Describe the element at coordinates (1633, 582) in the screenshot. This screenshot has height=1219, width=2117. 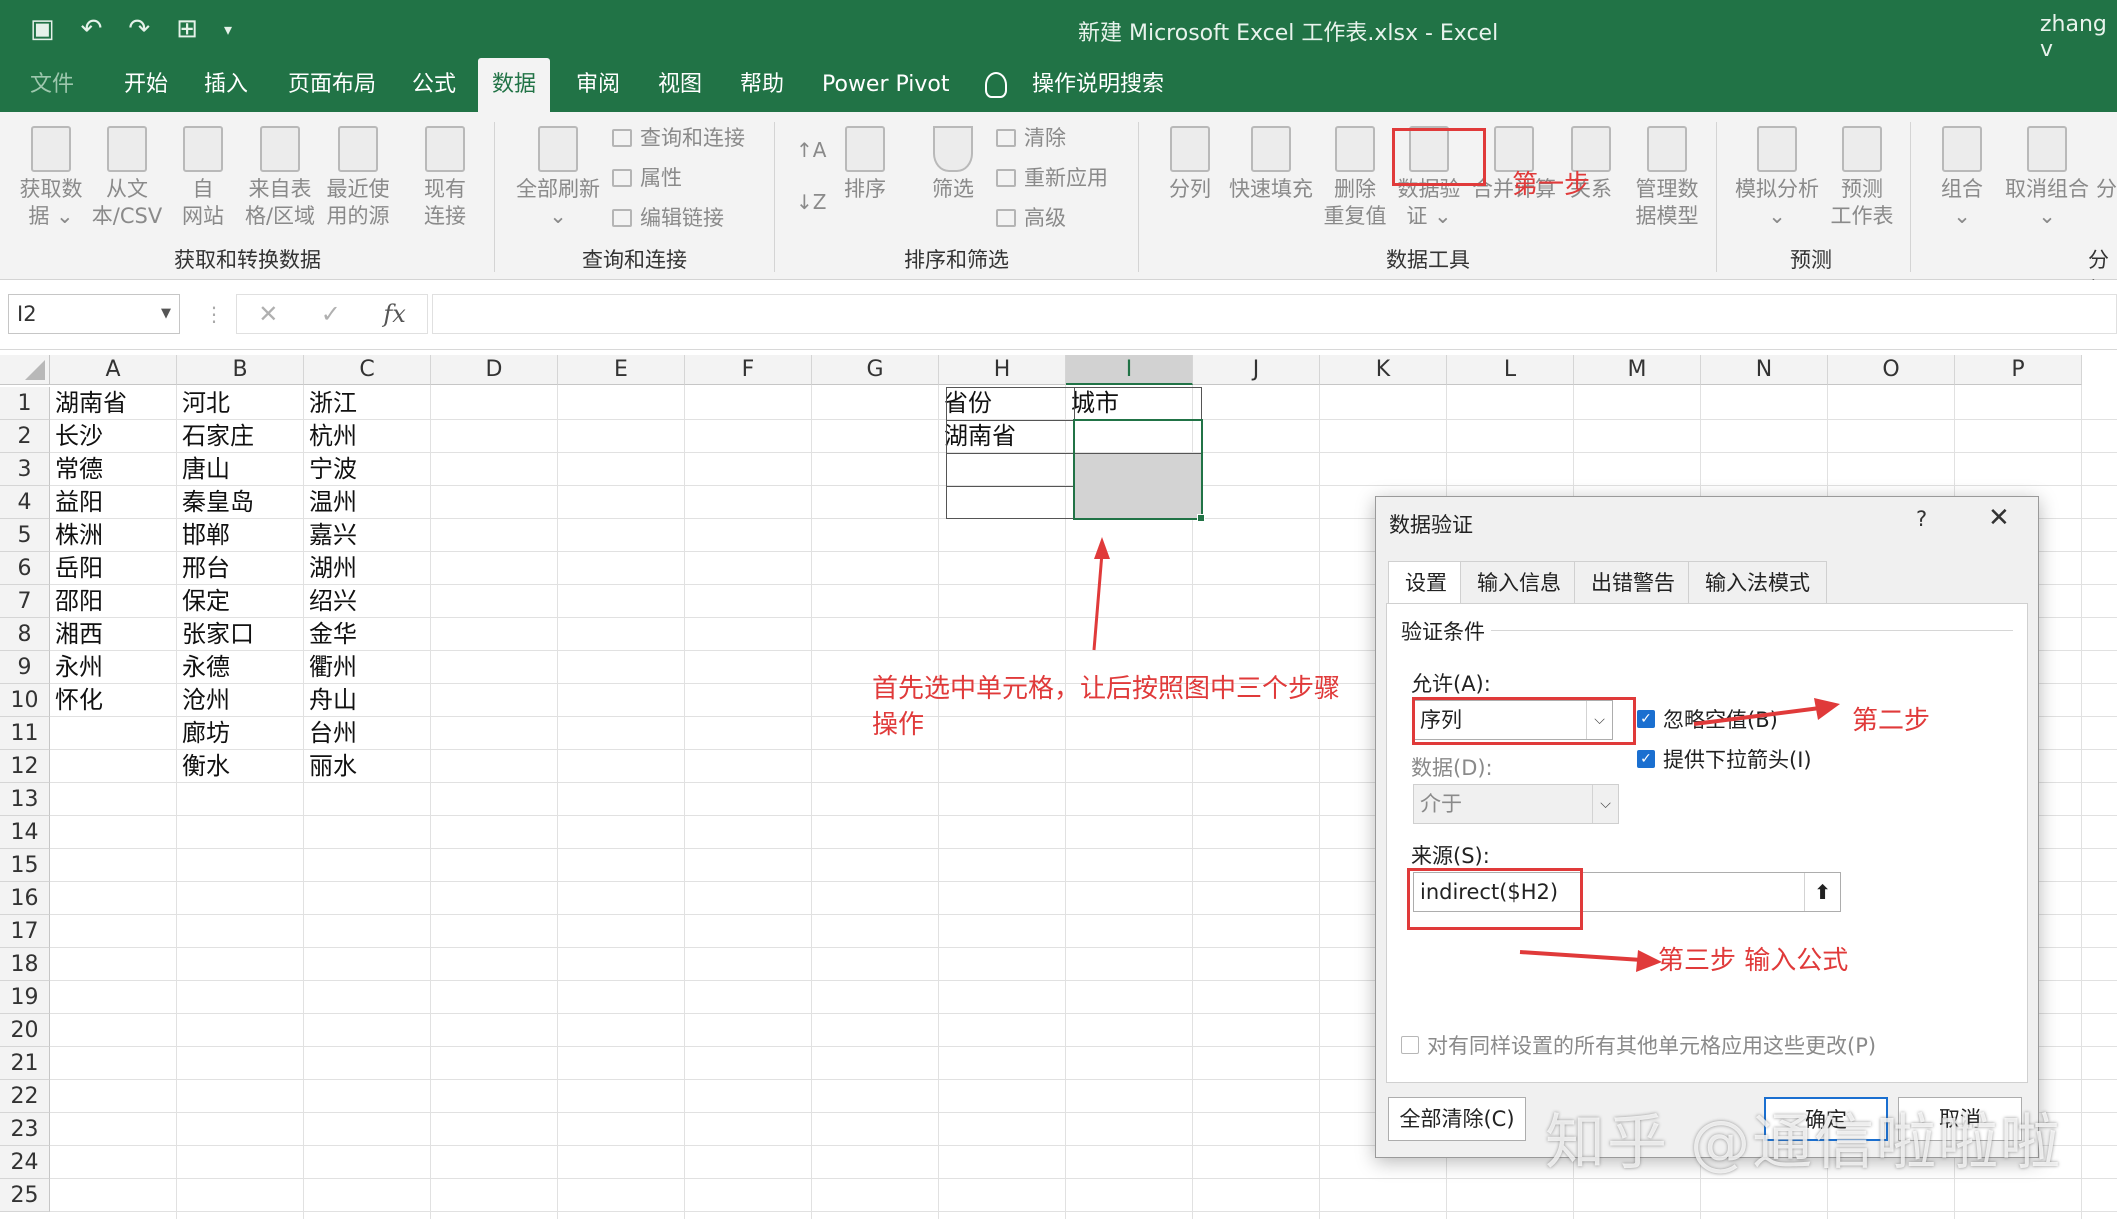
I see `tab-error-alert: 出错警告` at that location.